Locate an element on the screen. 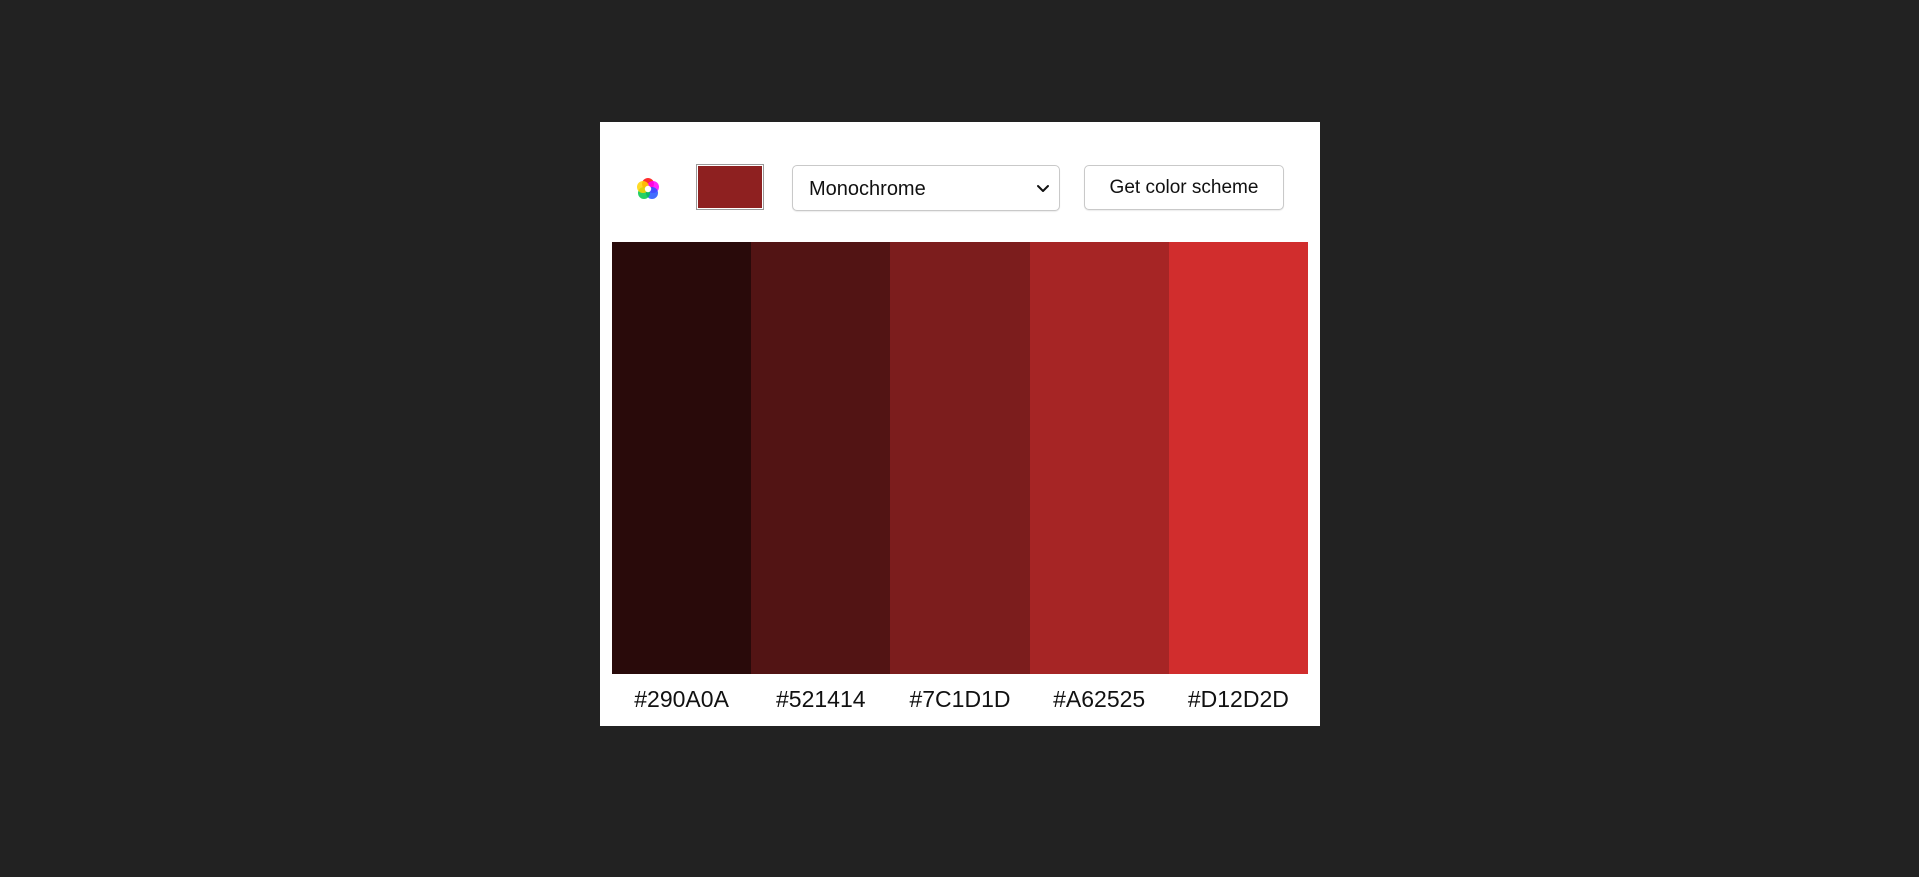 This screenshot has width=1919, height=877. palette-column: #290A0A is located at coordinates (682, 484).